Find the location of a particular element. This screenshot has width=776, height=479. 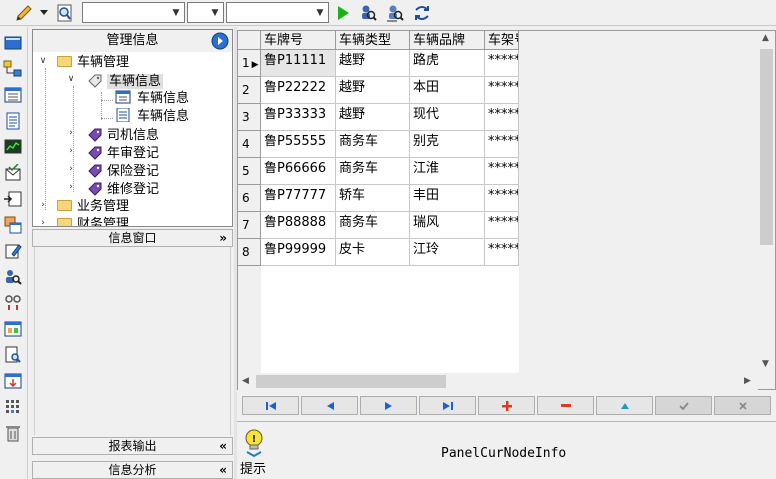

table-cell: 鲁P66666 is located at coordinates (298, 171).